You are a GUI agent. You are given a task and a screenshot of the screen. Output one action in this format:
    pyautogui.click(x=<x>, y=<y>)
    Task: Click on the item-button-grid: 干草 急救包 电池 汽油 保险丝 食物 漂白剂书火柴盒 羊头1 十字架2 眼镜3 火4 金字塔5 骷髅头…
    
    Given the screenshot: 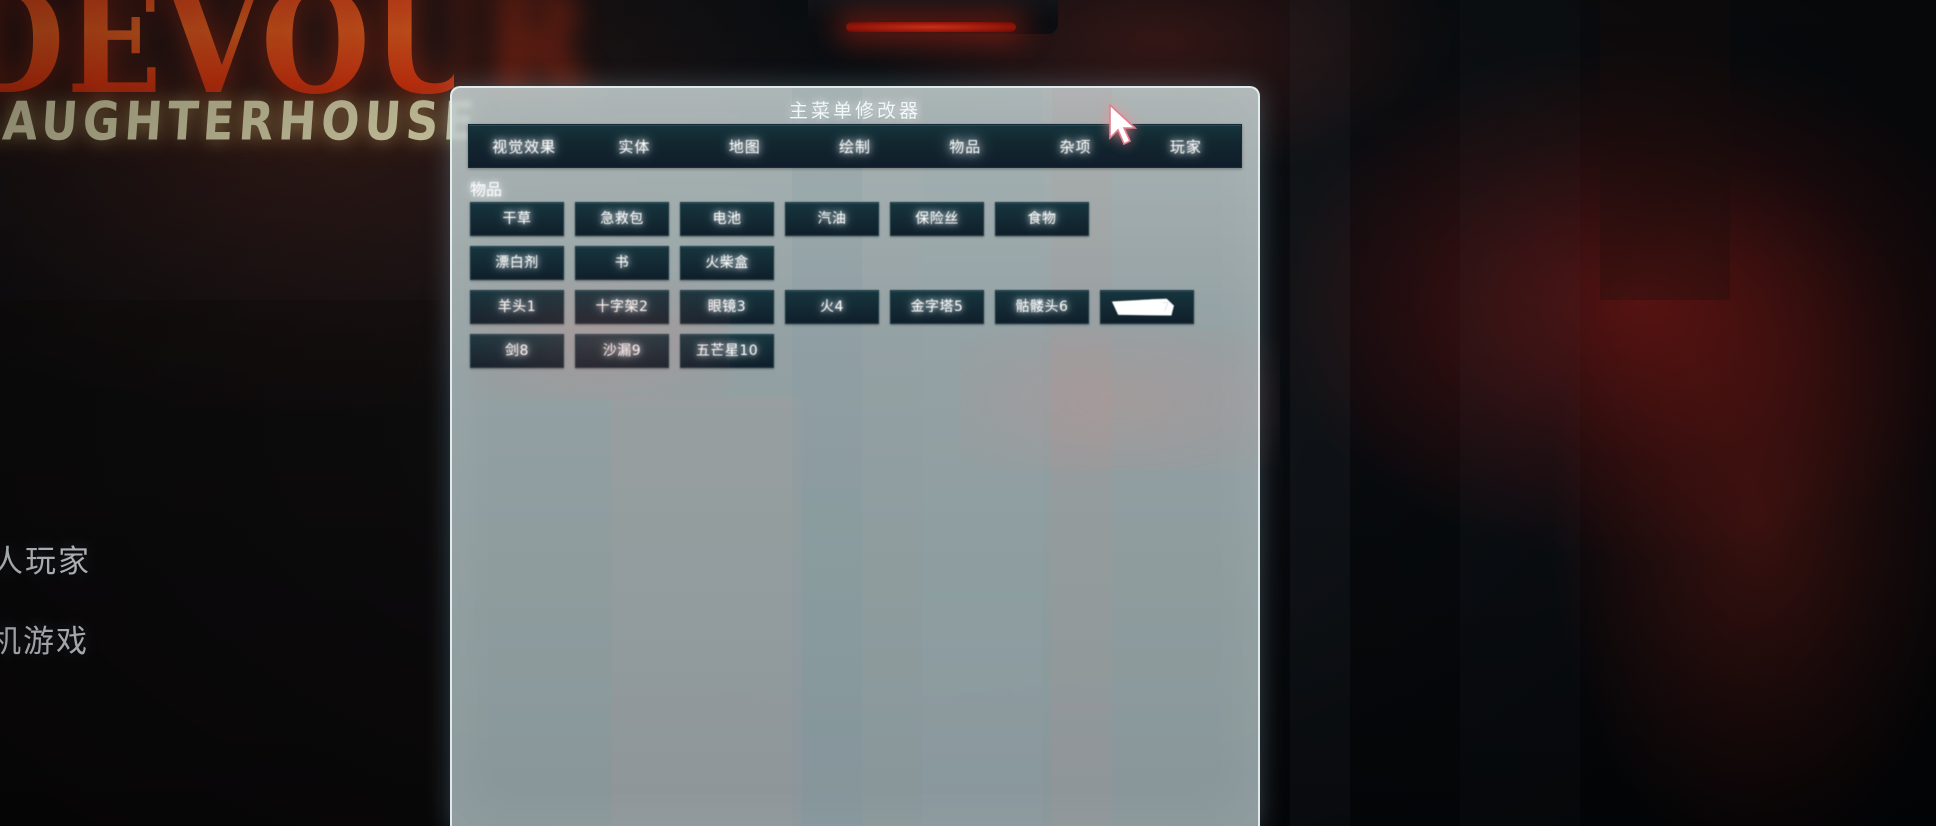 What is the action you would take?
    pyautogui.click(x=855, y=290)
    